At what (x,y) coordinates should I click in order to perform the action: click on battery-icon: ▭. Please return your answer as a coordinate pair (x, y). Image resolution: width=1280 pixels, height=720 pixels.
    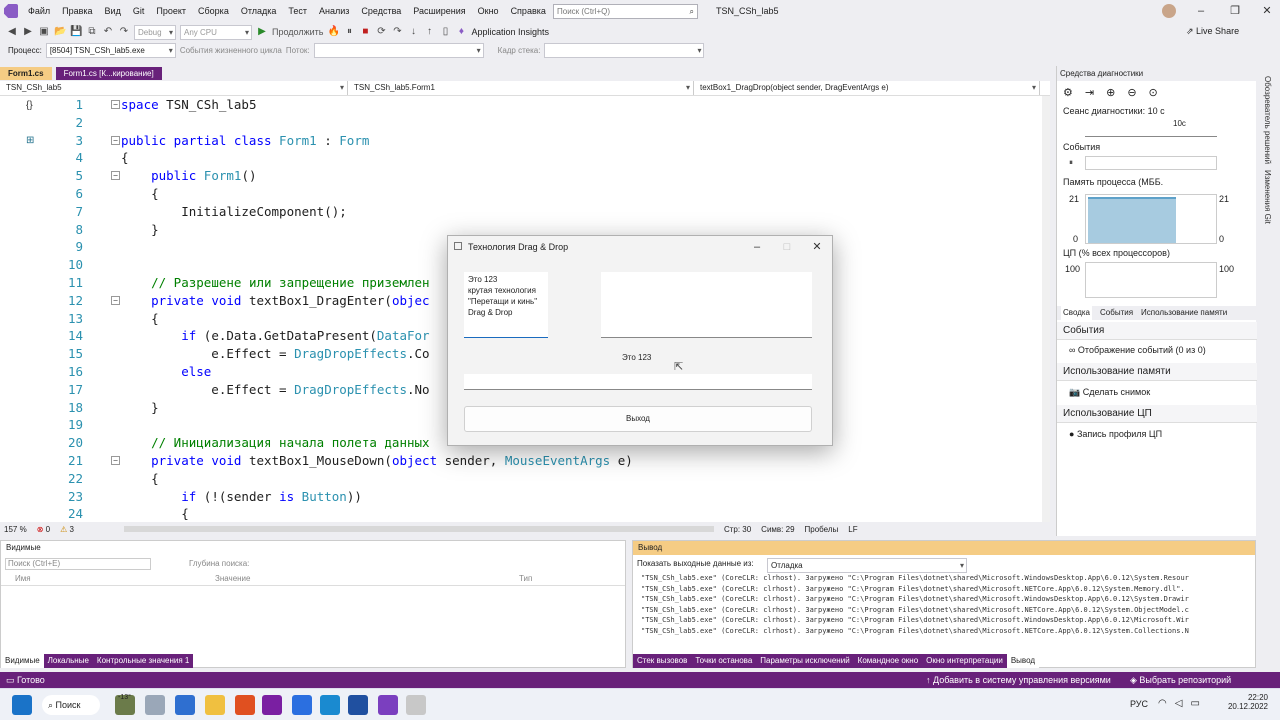
    Looking at the image, I should click on (1194, 703).